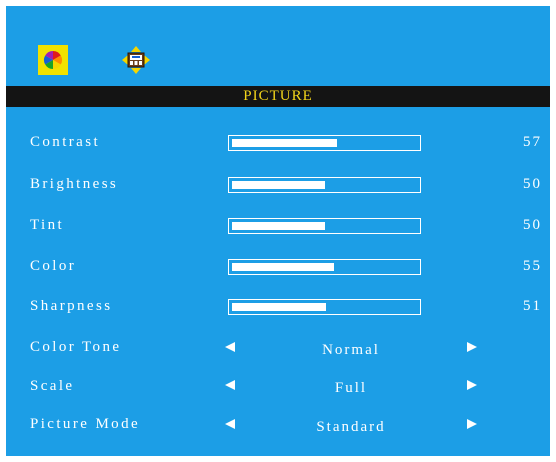 Image resolution: width=556 pixels, height=462 pixels. I want to click on tab-picture, so click(53, 60).